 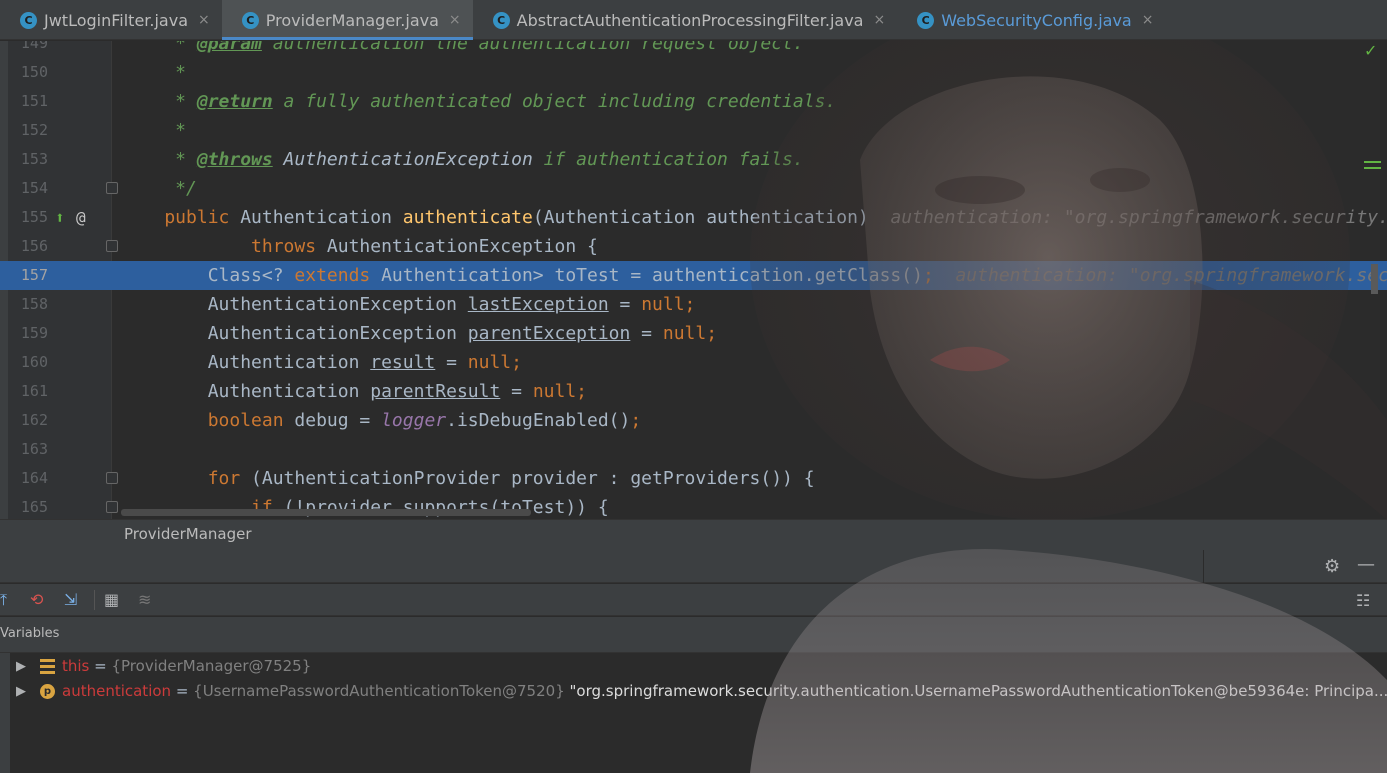 What do you see at coordinates (31, 101) in the screenshot?
I see `line-number: 151` at bounding box center [31, 101].